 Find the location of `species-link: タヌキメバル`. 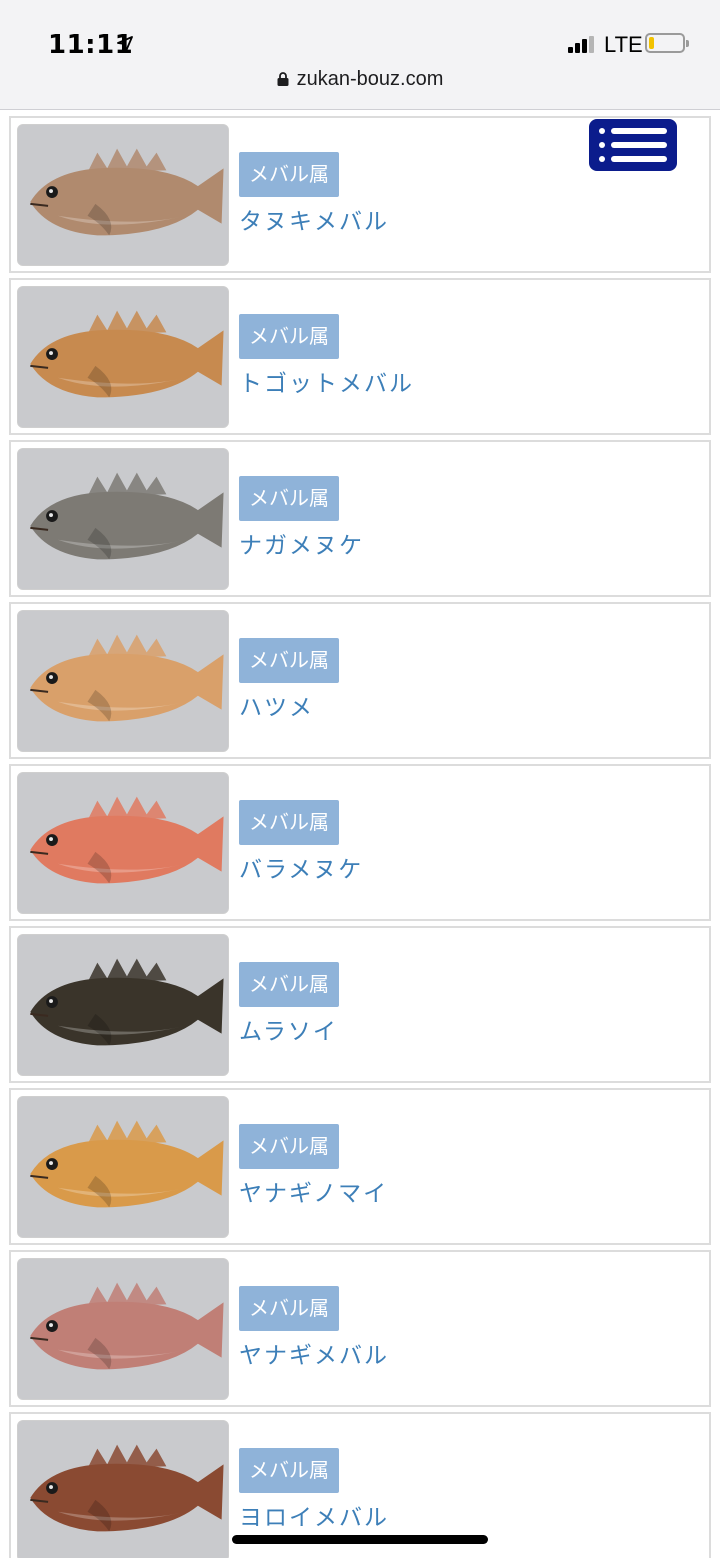

species-link: タヌキメバル is located at coordinates (314, 219).